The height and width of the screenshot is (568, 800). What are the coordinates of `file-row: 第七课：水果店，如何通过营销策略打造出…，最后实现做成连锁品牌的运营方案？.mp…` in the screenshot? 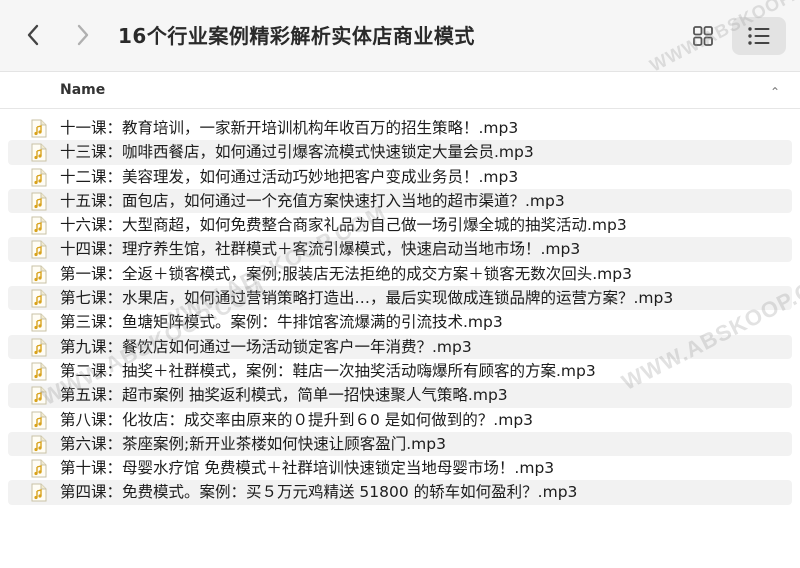 It's located at (400, 298).